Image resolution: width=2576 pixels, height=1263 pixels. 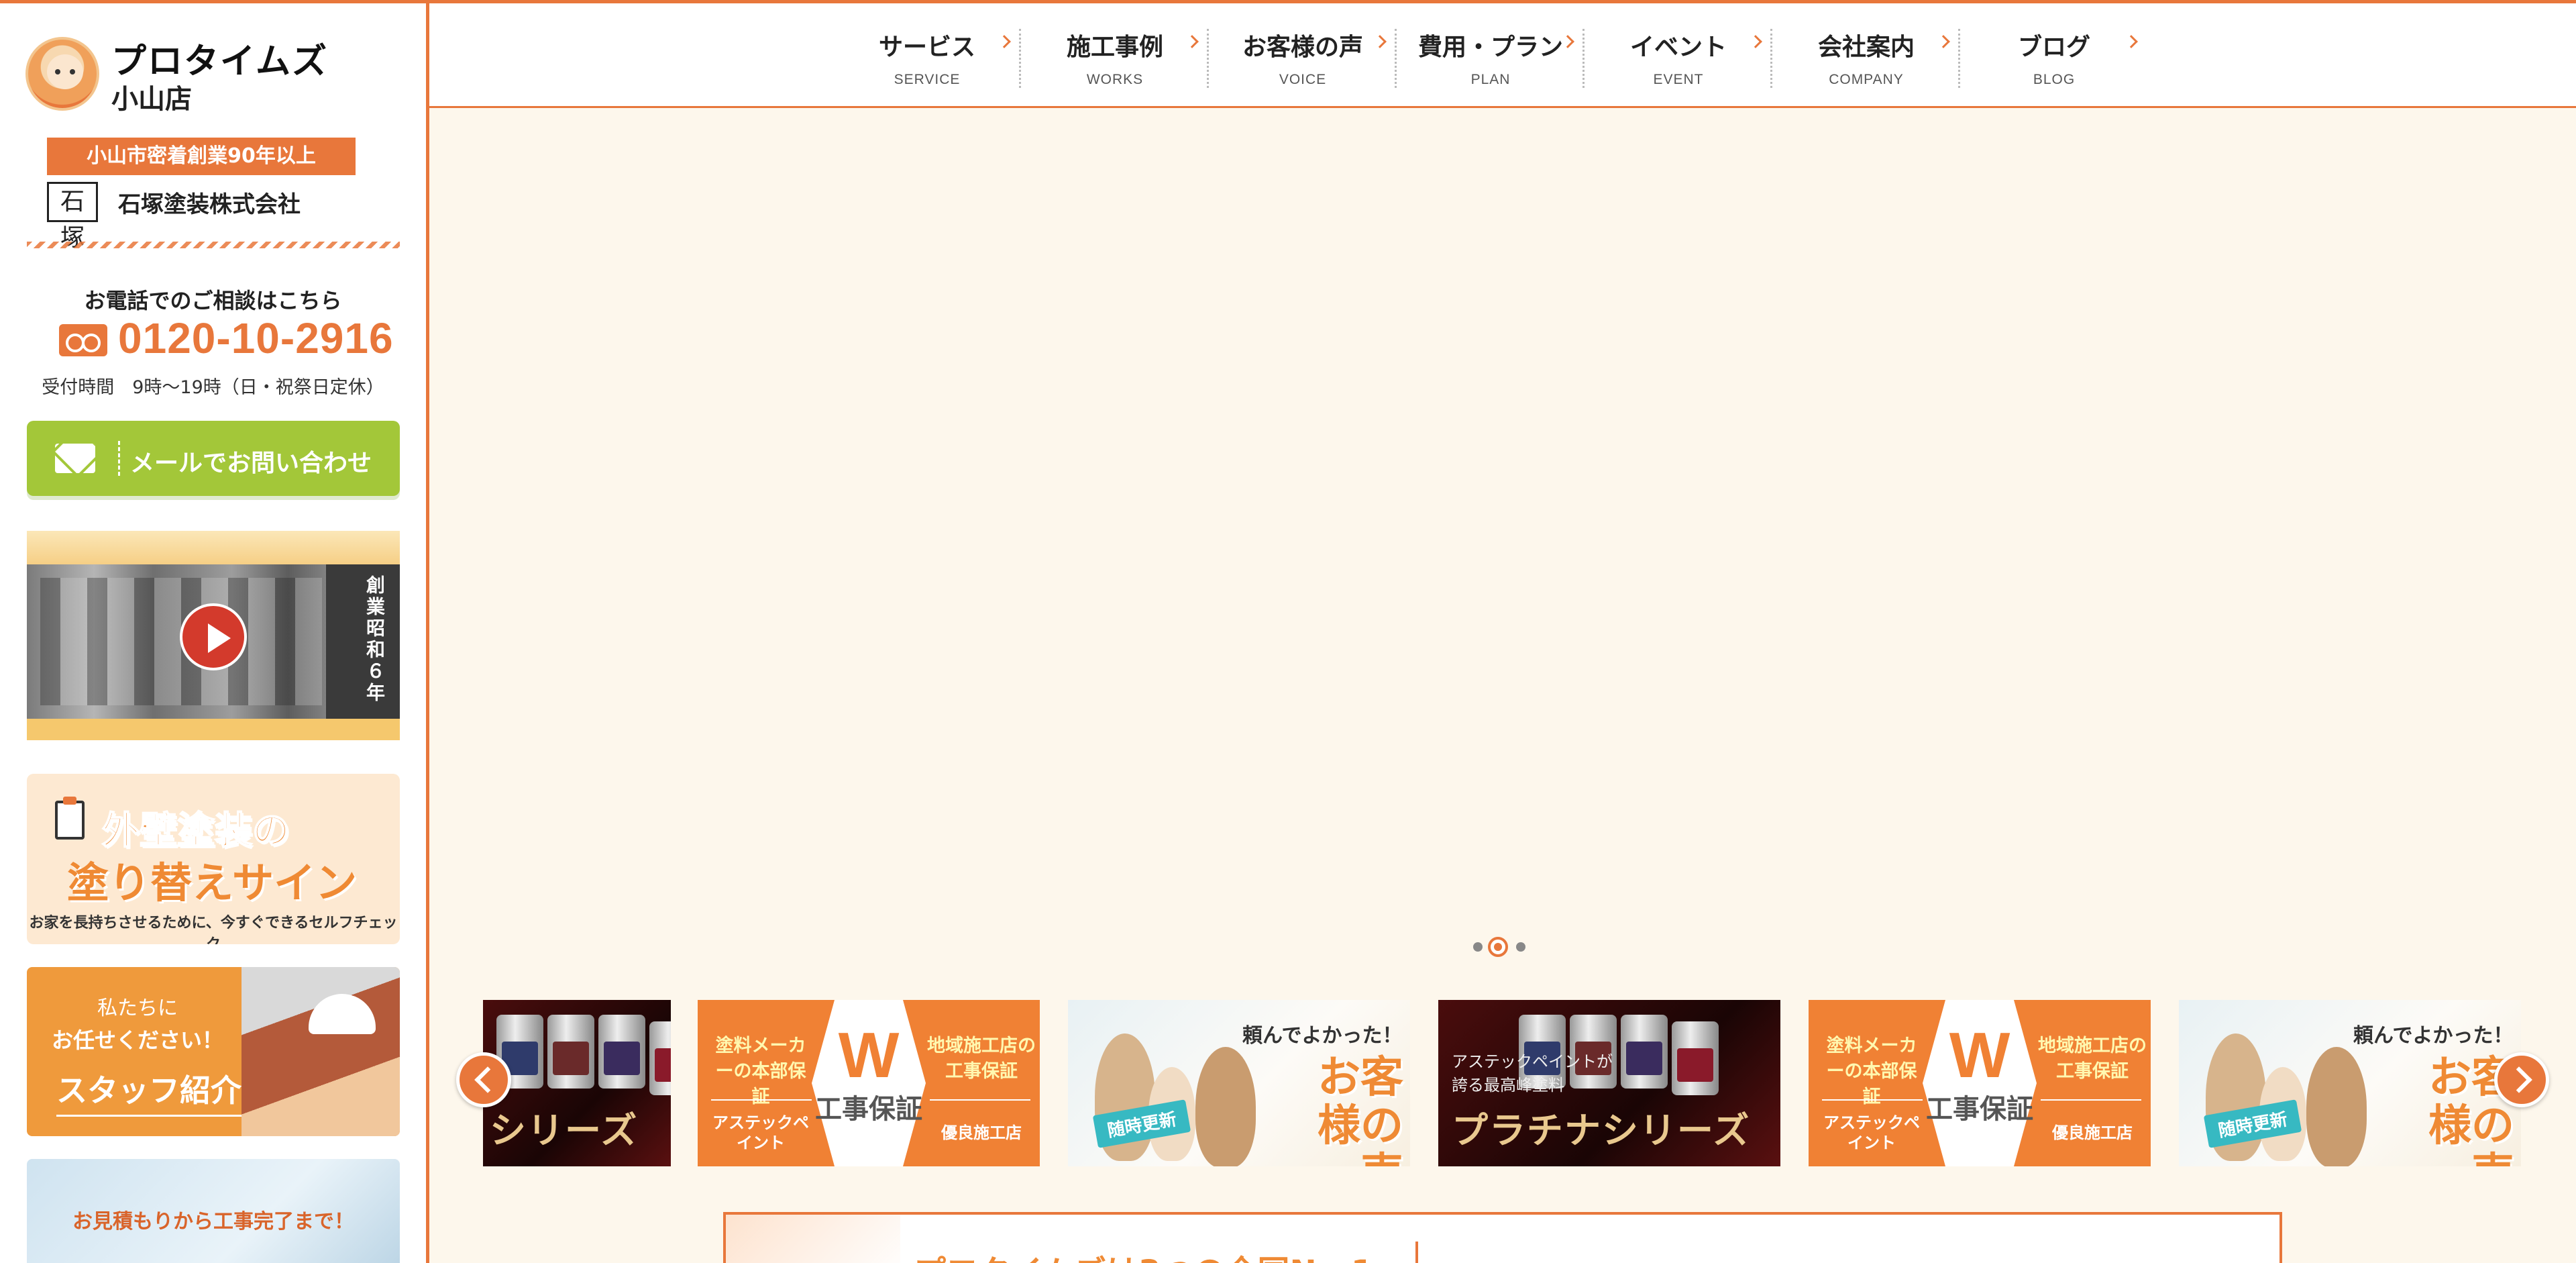 What do you see at coordinates (1502, 1237) in the screenshot?
I see `no1-section: プロタイムズは3つの全国No.1` at bounding box center [1502, 1237].